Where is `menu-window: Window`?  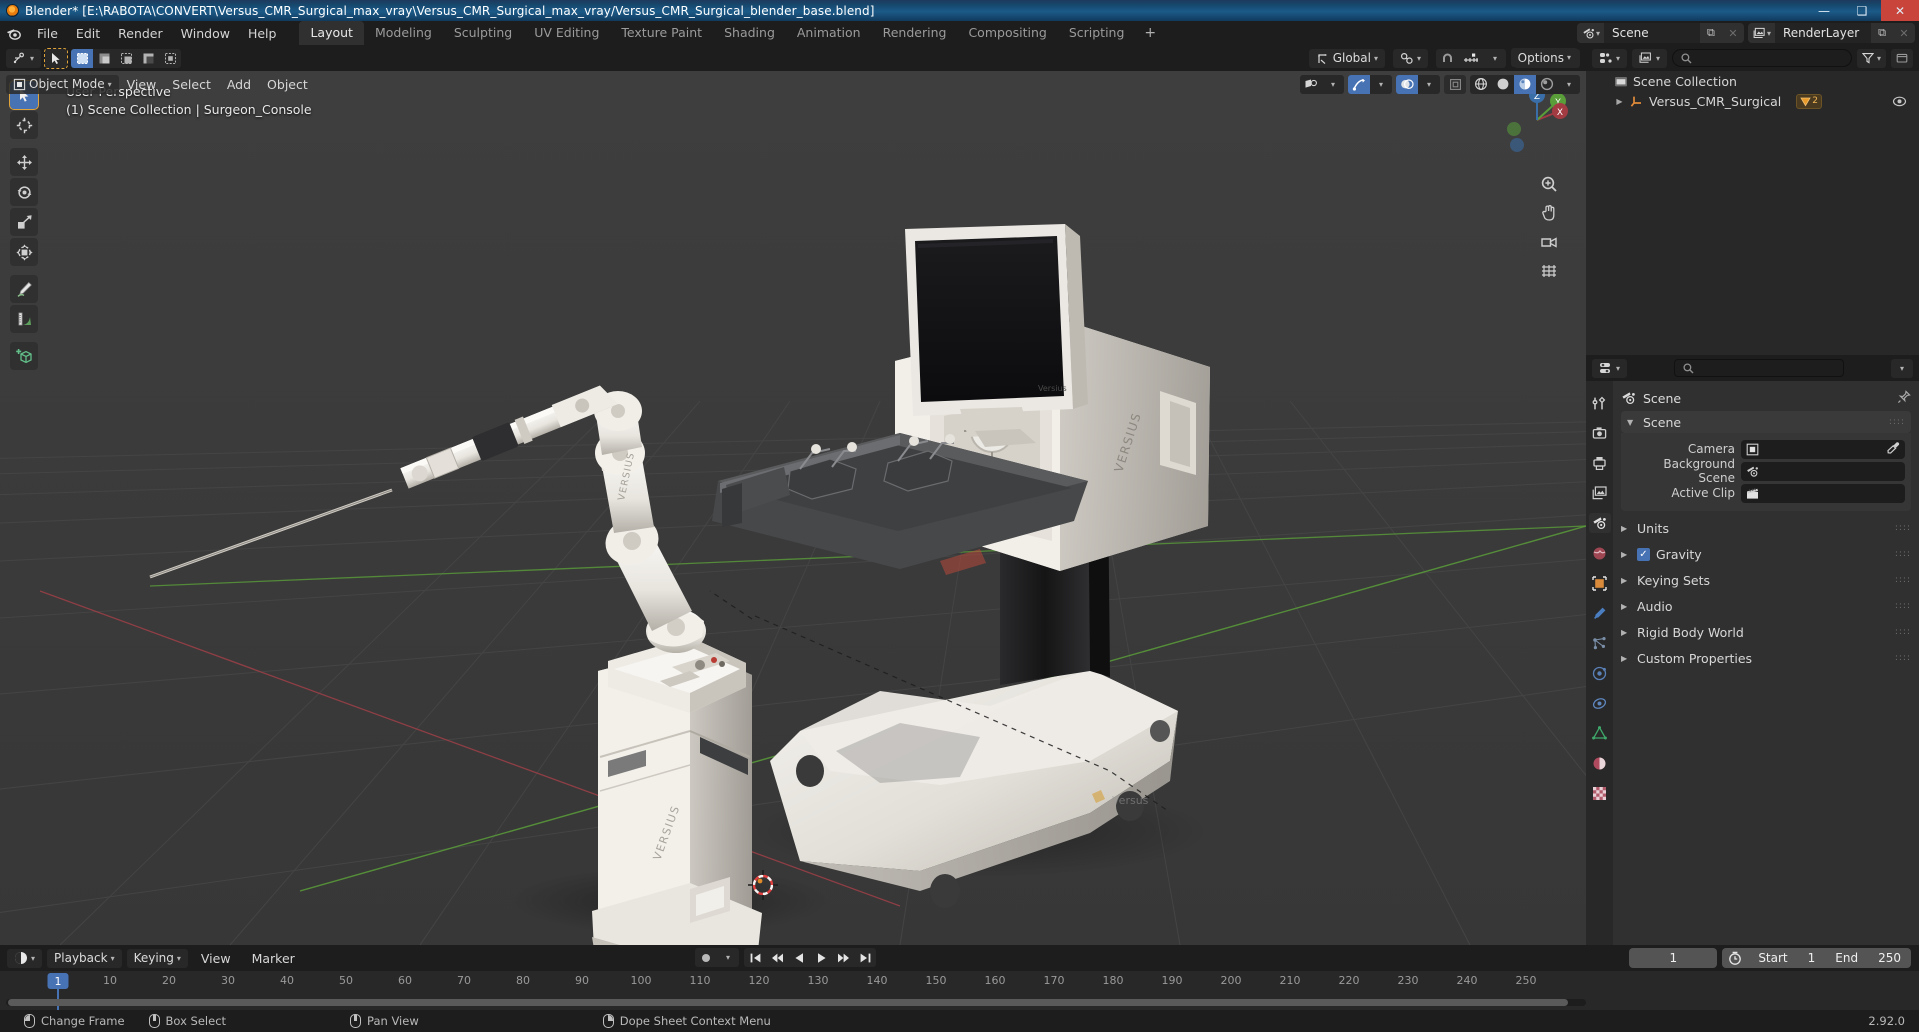 menu-window: Window is located at coordinates (205, 33).